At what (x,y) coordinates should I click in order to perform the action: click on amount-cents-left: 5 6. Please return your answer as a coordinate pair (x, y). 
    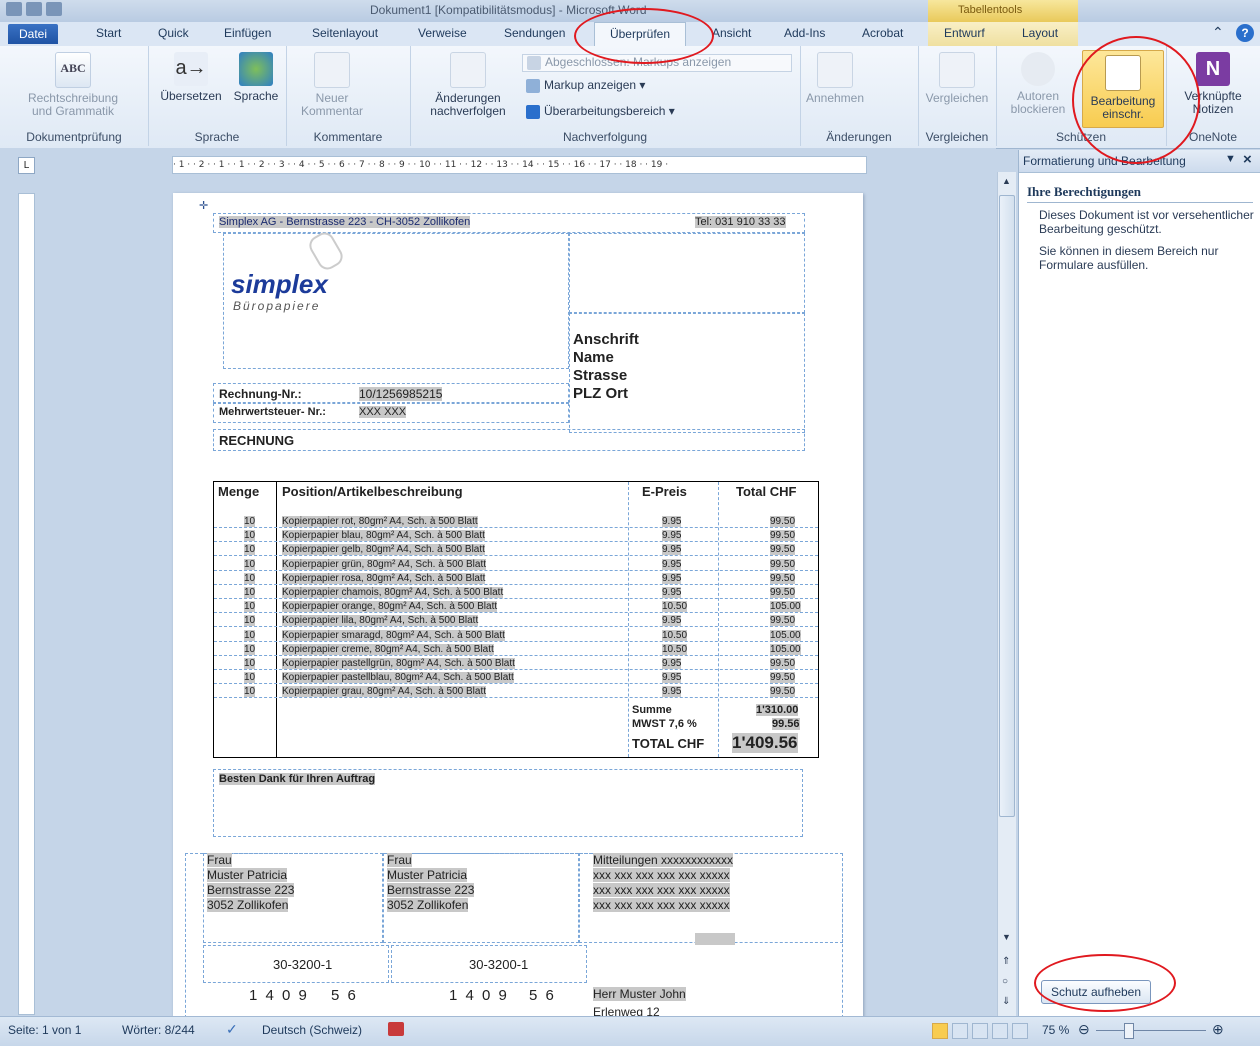
    Looking at the image, I should click on (344, 995).